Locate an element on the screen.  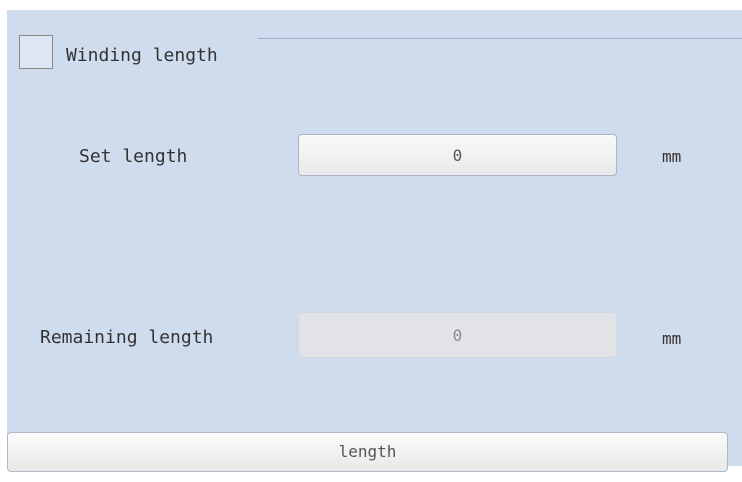
set-length-label: Set length is located at coordinates (133, 156).